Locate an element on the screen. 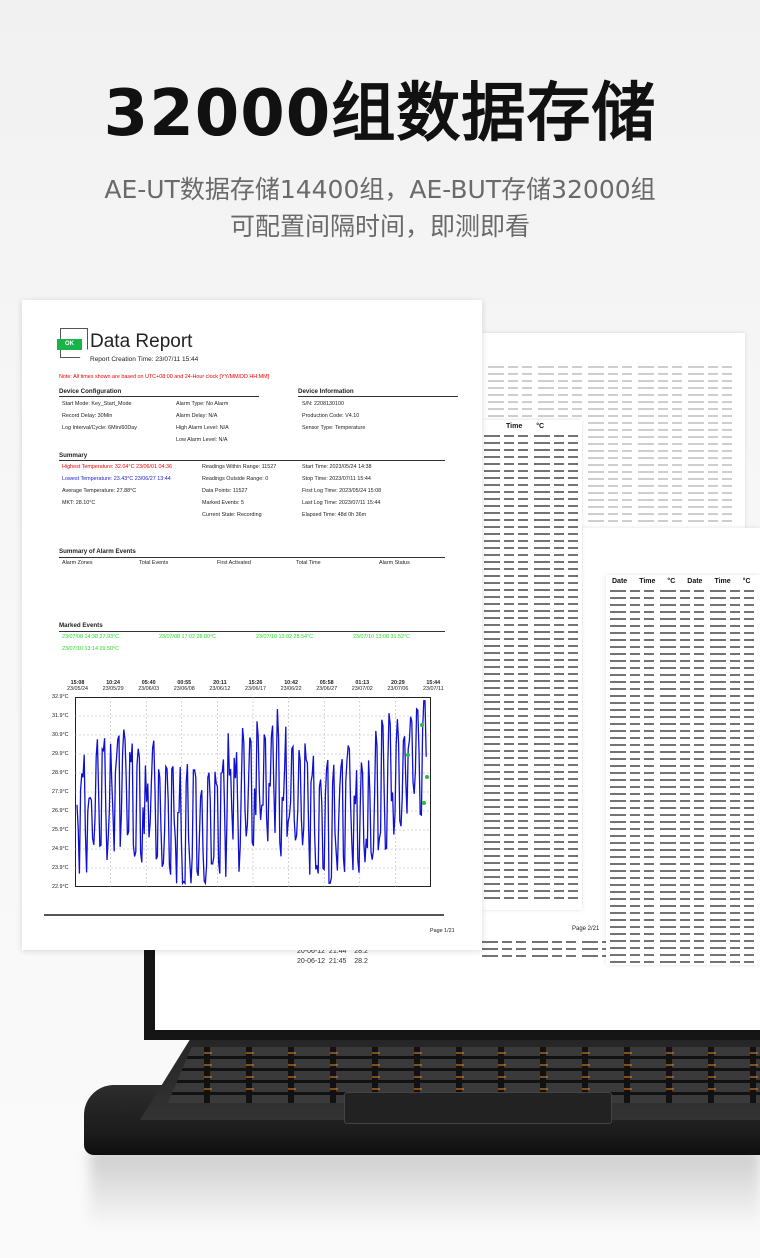 The image size is (760, 1258). y-tick-label: 30.9°C is located at coordinates (60, 735).